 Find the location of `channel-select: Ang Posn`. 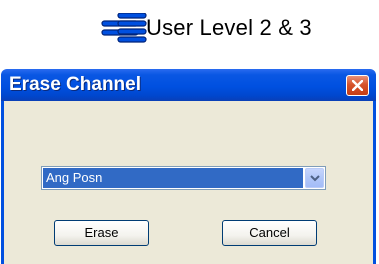

channel-select: Ang Posn is located at coordinates (183, 178).